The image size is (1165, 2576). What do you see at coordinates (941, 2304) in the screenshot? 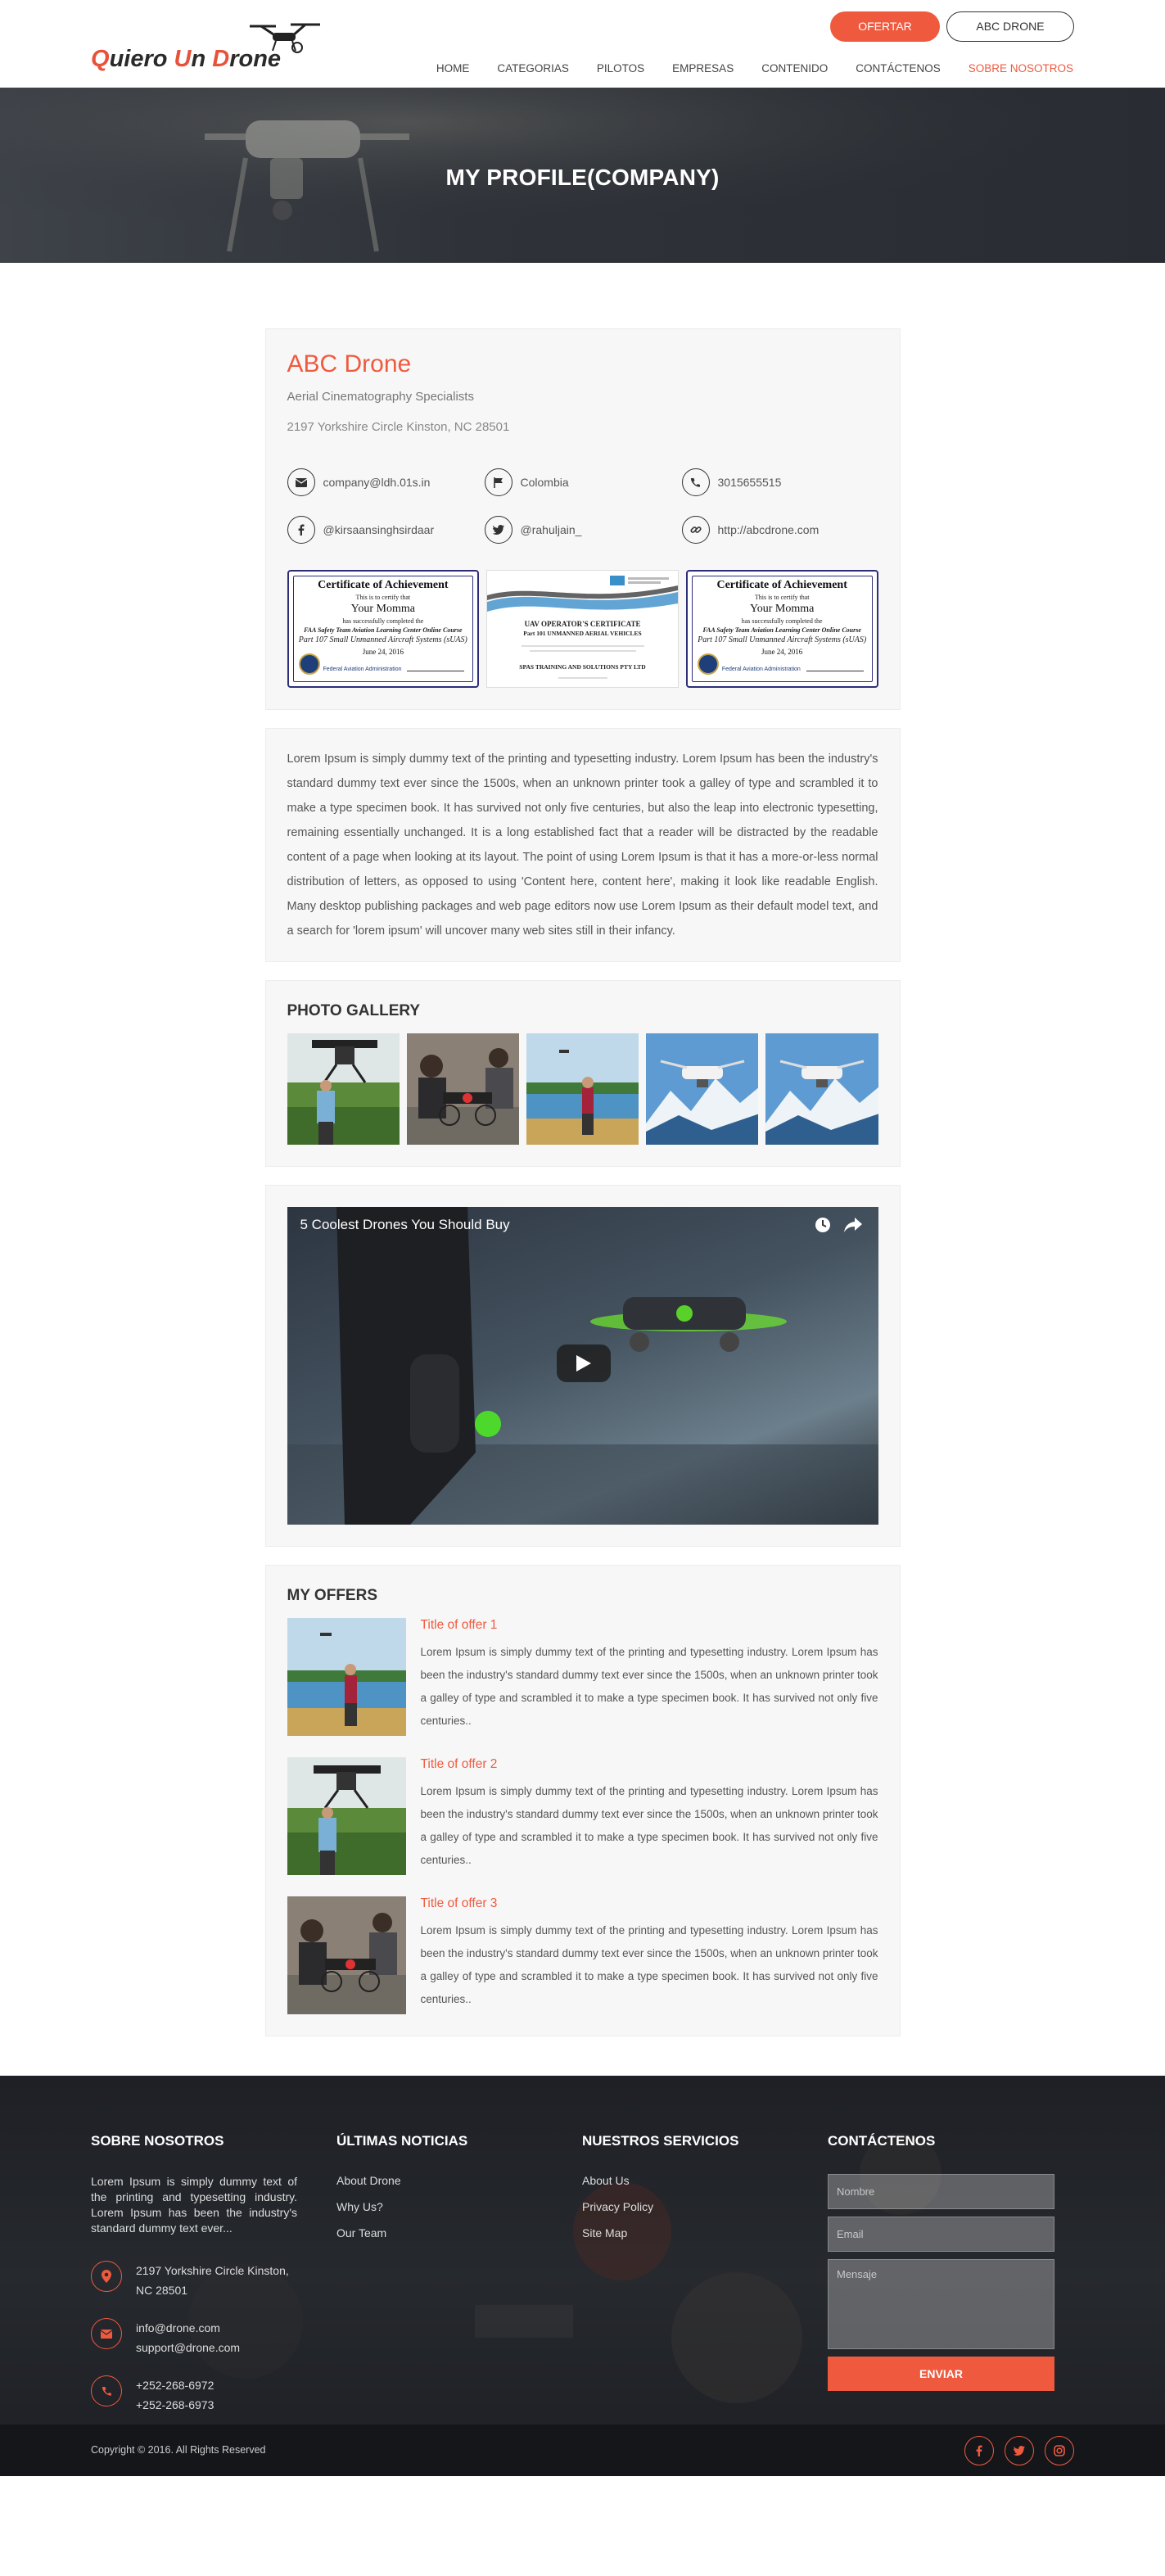
I see `message-textarea` at bounding box center [941, 2304].